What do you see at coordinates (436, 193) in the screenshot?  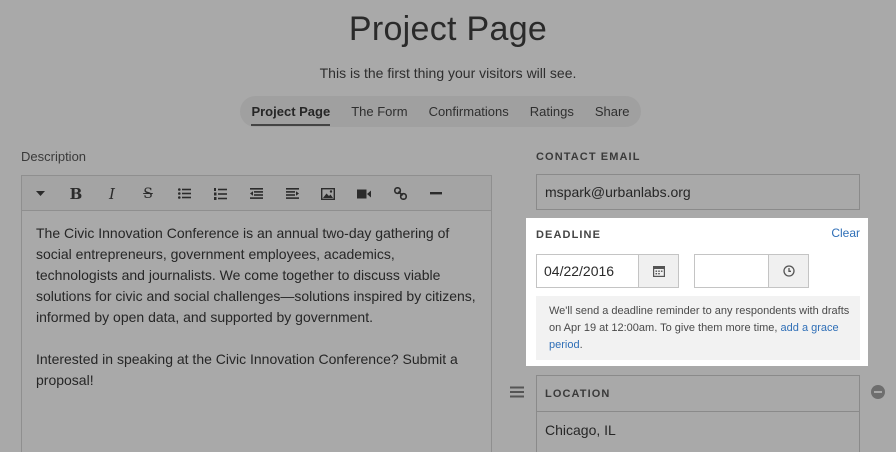 I see `horizontal-rule-icon` at bounding box center [436, 193].